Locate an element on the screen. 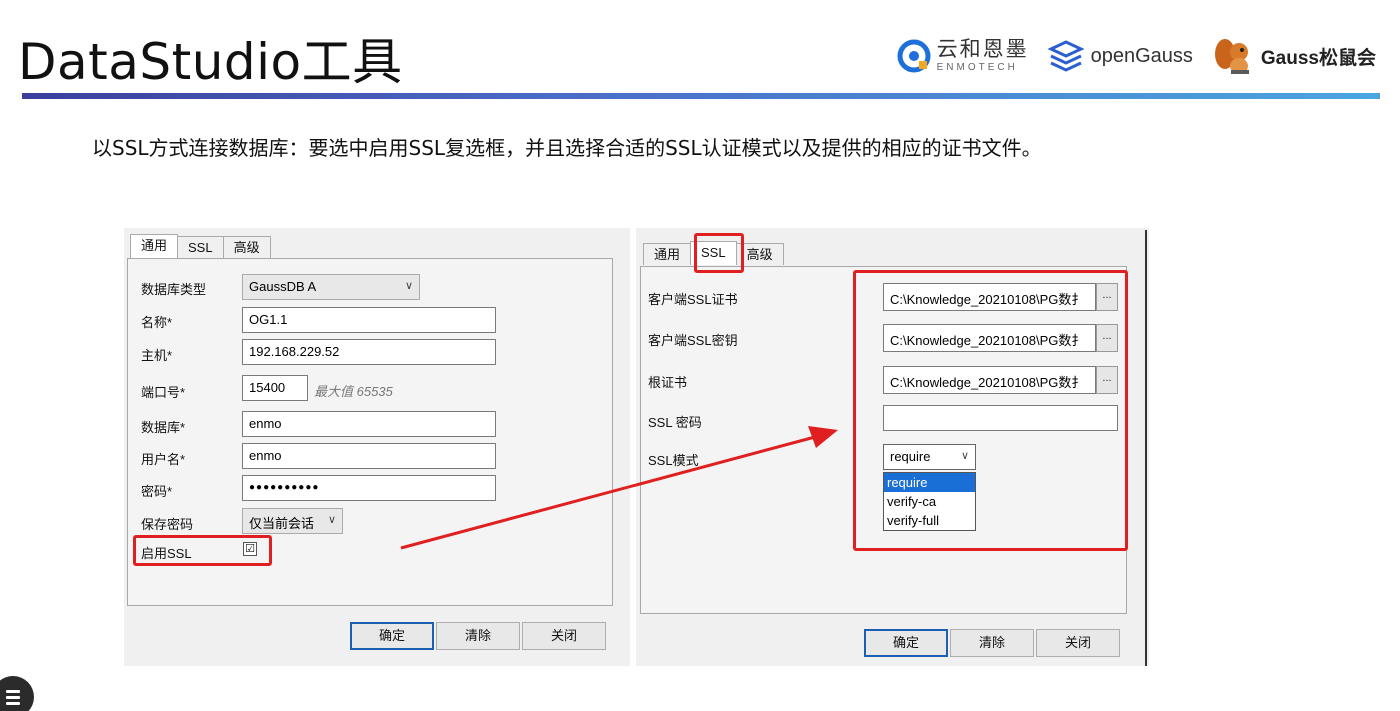  arrow-line is located at coordinates (608, 492).